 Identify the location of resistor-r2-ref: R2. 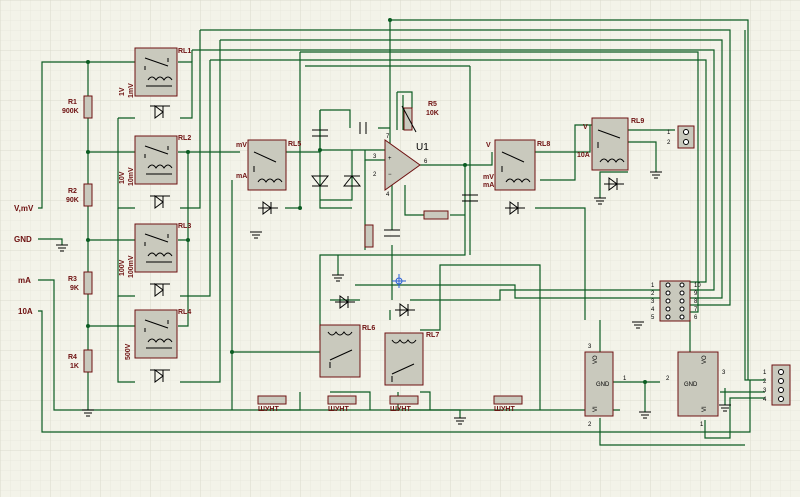
(72, 191).